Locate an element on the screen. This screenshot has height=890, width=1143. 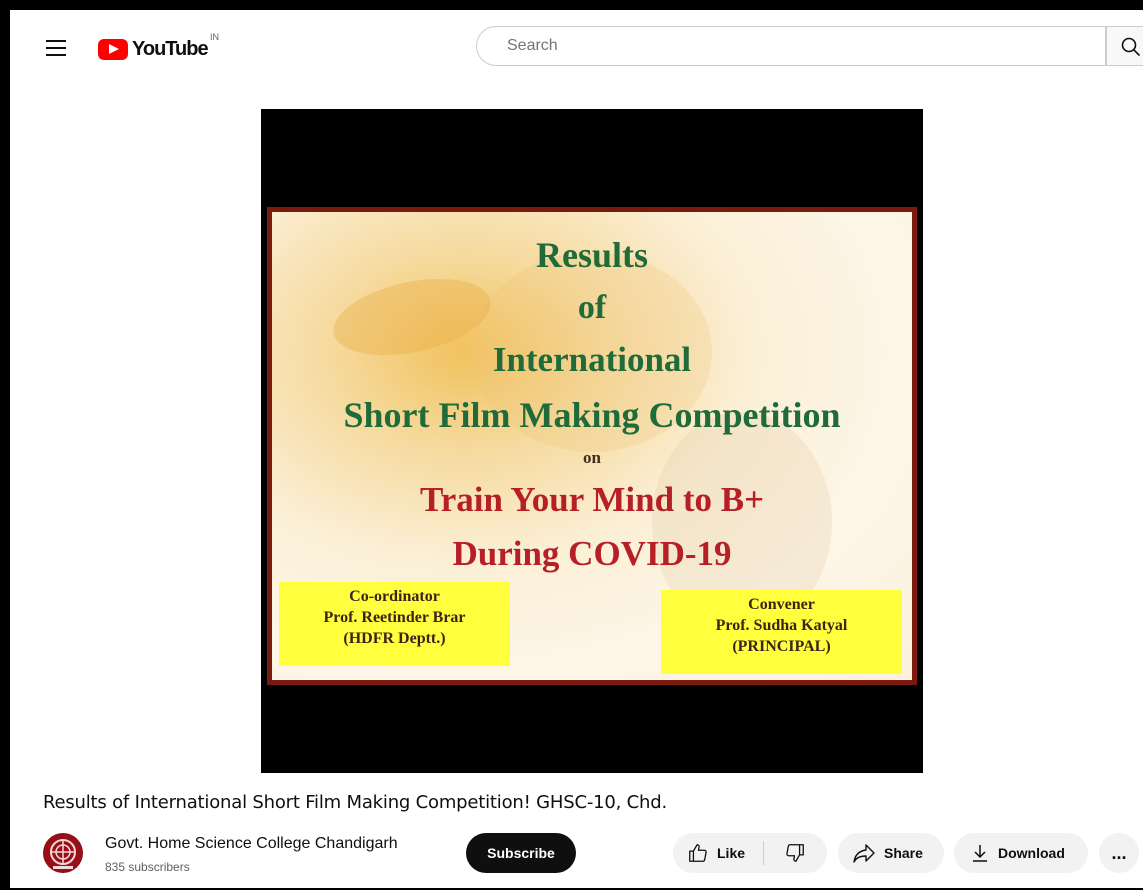
download-label: Download is located at coordinates (1031, 853).